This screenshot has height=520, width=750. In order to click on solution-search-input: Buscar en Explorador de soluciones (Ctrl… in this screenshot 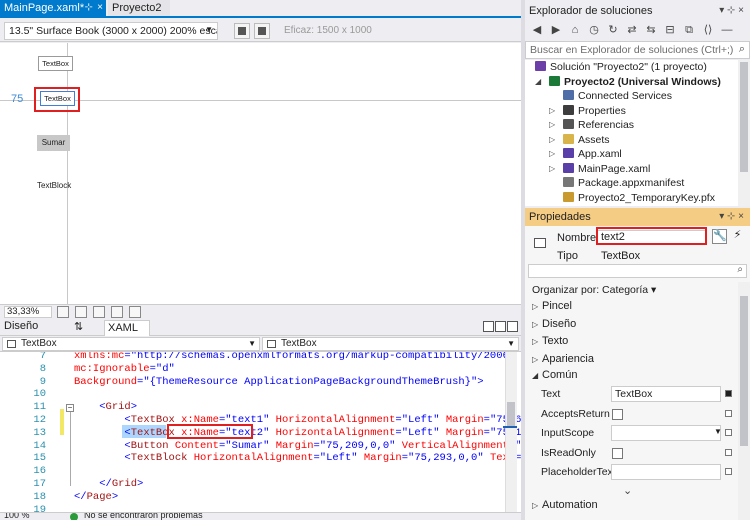, I will do `click(637, 50)`.